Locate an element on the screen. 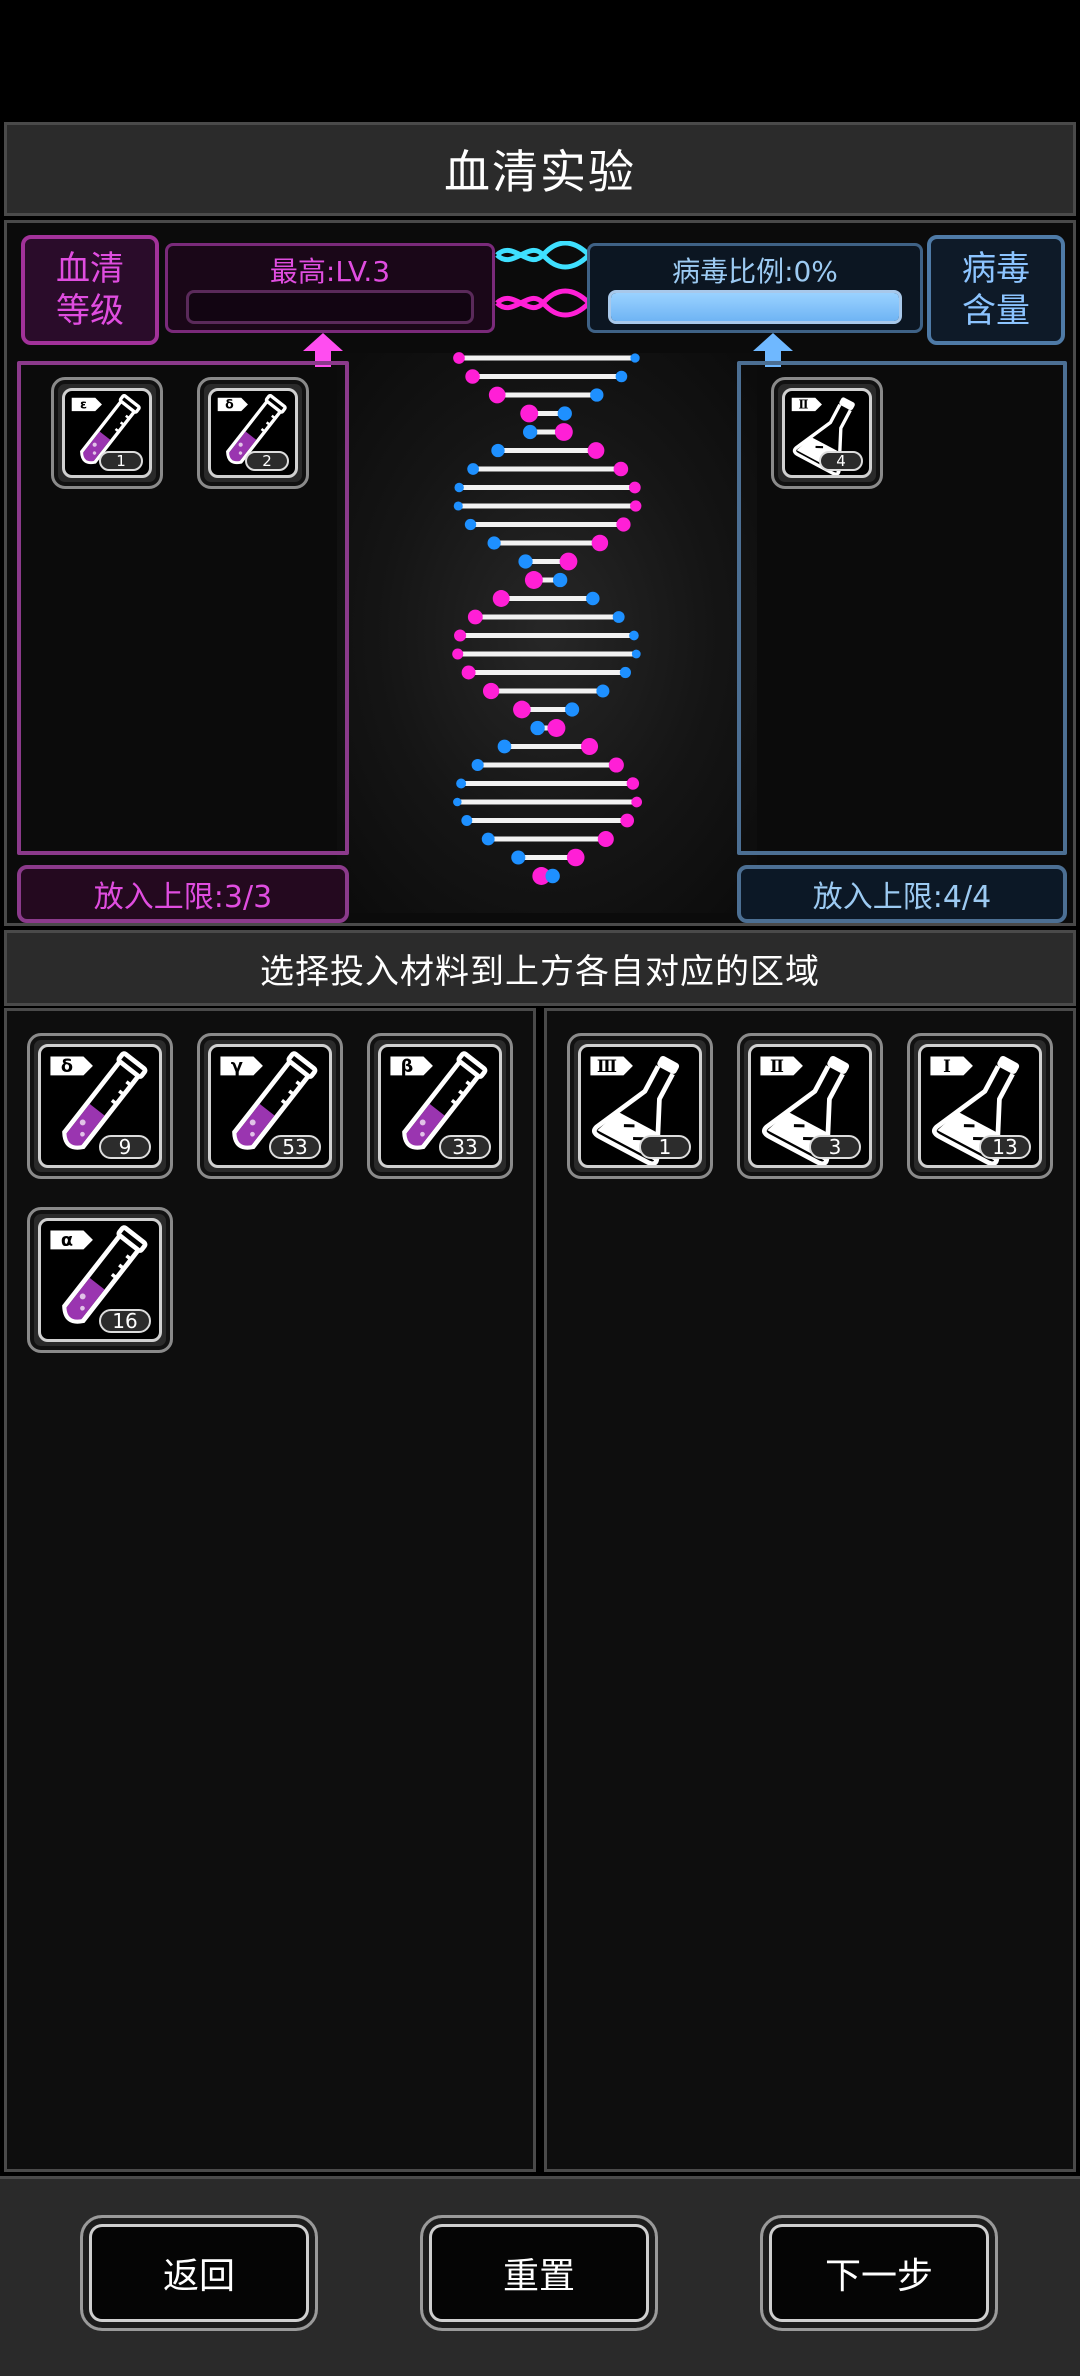  svg-text: β is located at coordinates (407, 1067).